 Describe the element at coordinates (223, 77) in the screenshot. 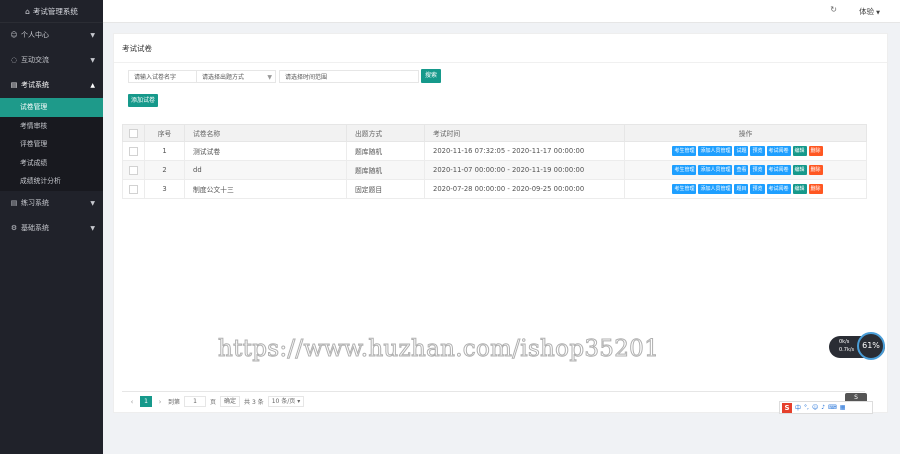

I see `method-select-placeholder: 请选择出题方式` at that location.